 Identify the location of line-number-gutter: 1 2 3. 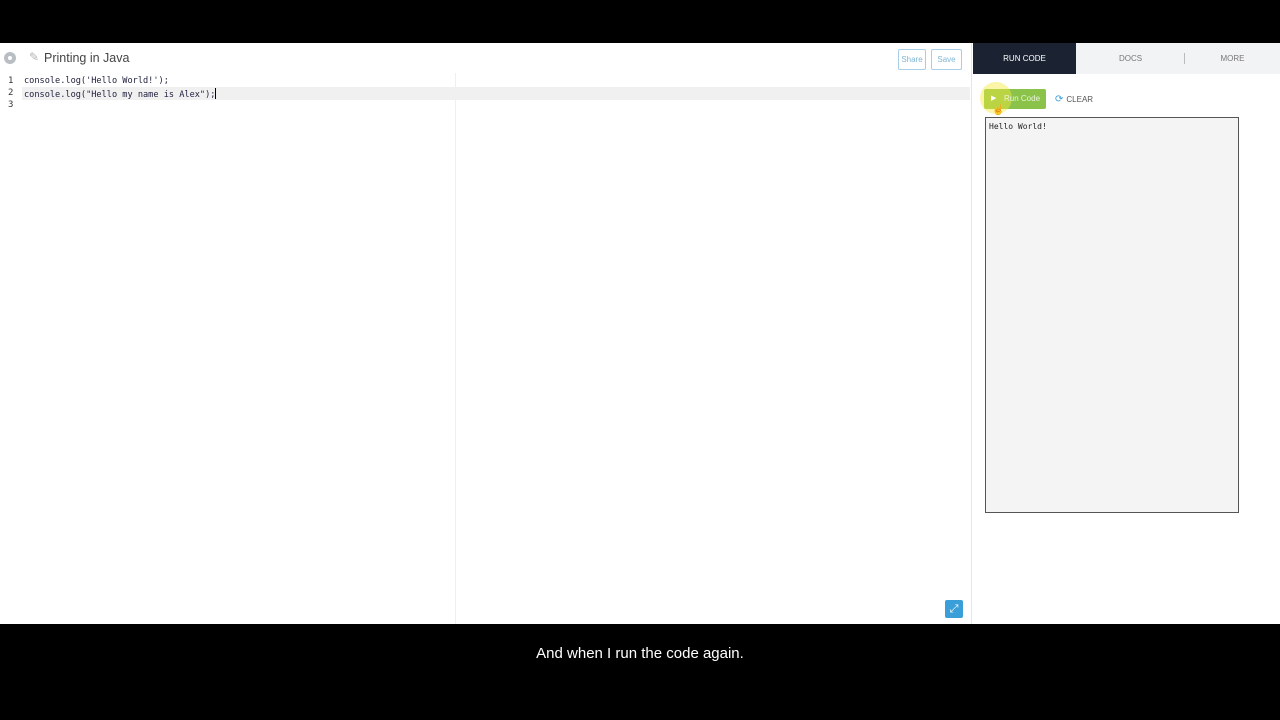
(10, 348).